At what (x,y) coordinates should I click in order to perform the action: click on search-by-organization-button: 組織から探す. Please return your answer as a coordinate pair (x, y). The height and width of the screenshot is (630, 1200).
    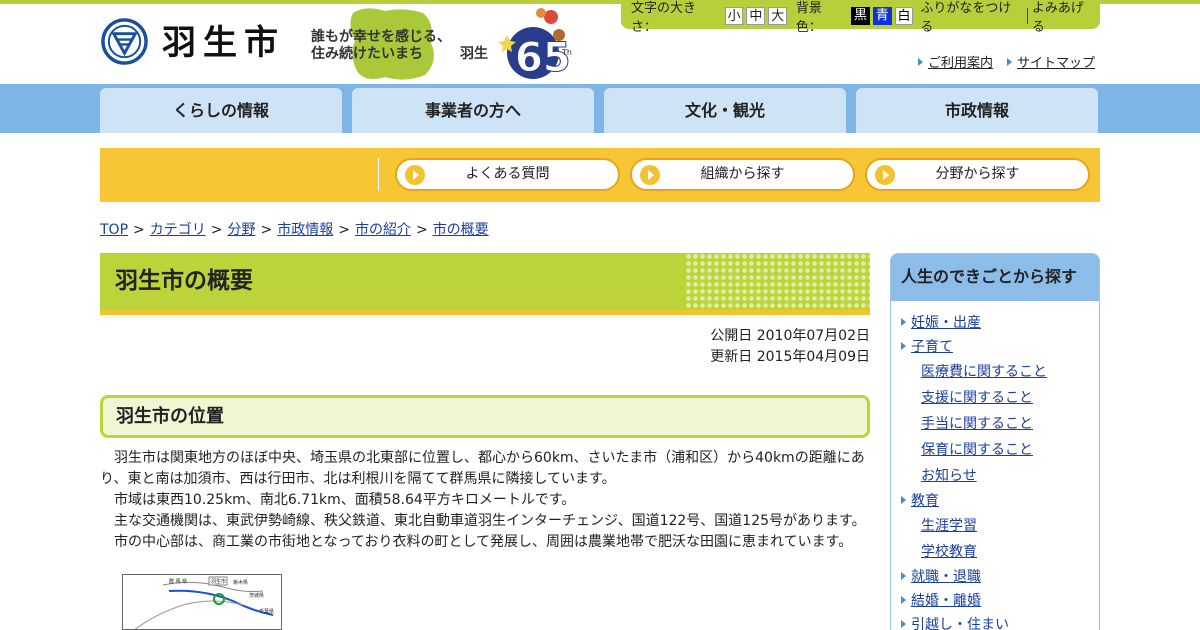
    Looking at the image, I should click on (742, 174).